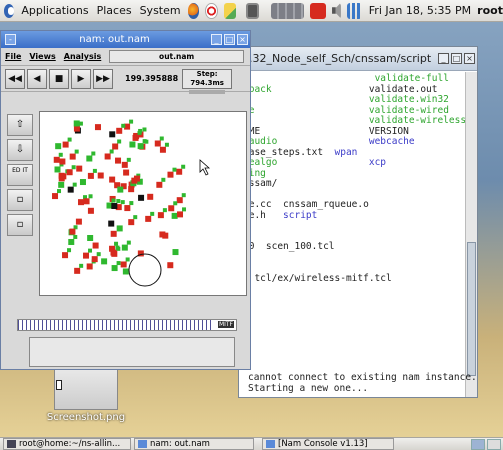 This screenshot has width=503, height=450. Describe the element at coordinates (287, 10) in the screenshot. I see `system-tray-icon` at that location.